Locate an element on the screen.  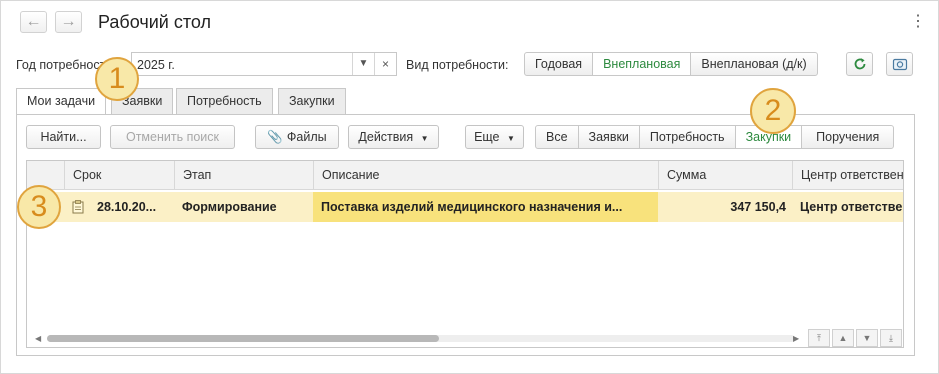
column-amount: Сумма is located at coordinates (725, 175).